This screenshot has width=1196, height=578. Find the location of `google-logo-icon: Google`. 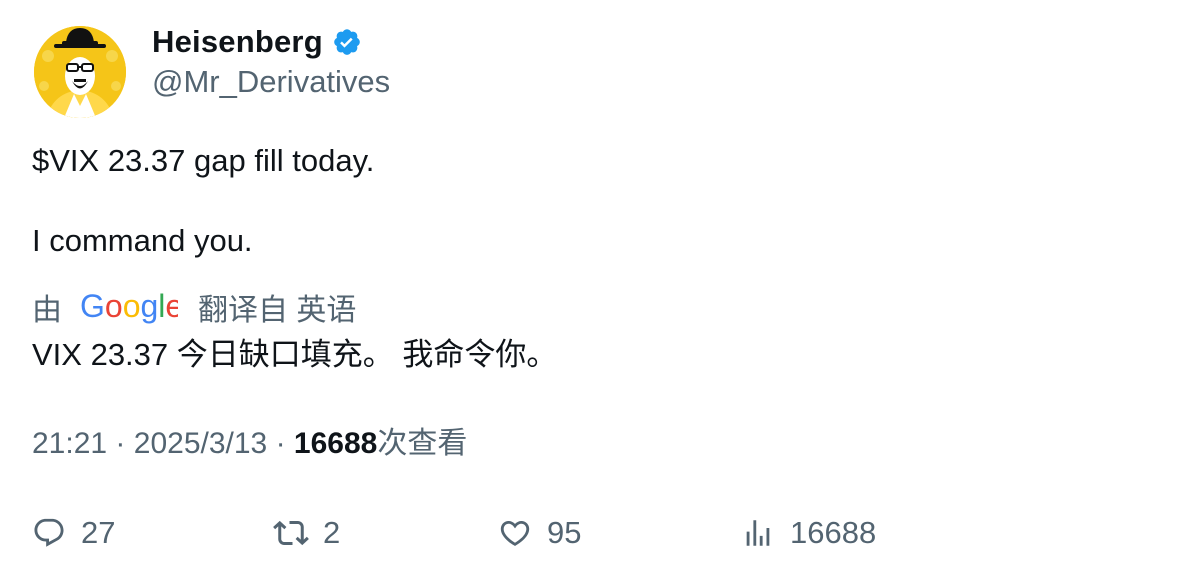

google-logo-icon: Google is located at coordinates (129, 306).